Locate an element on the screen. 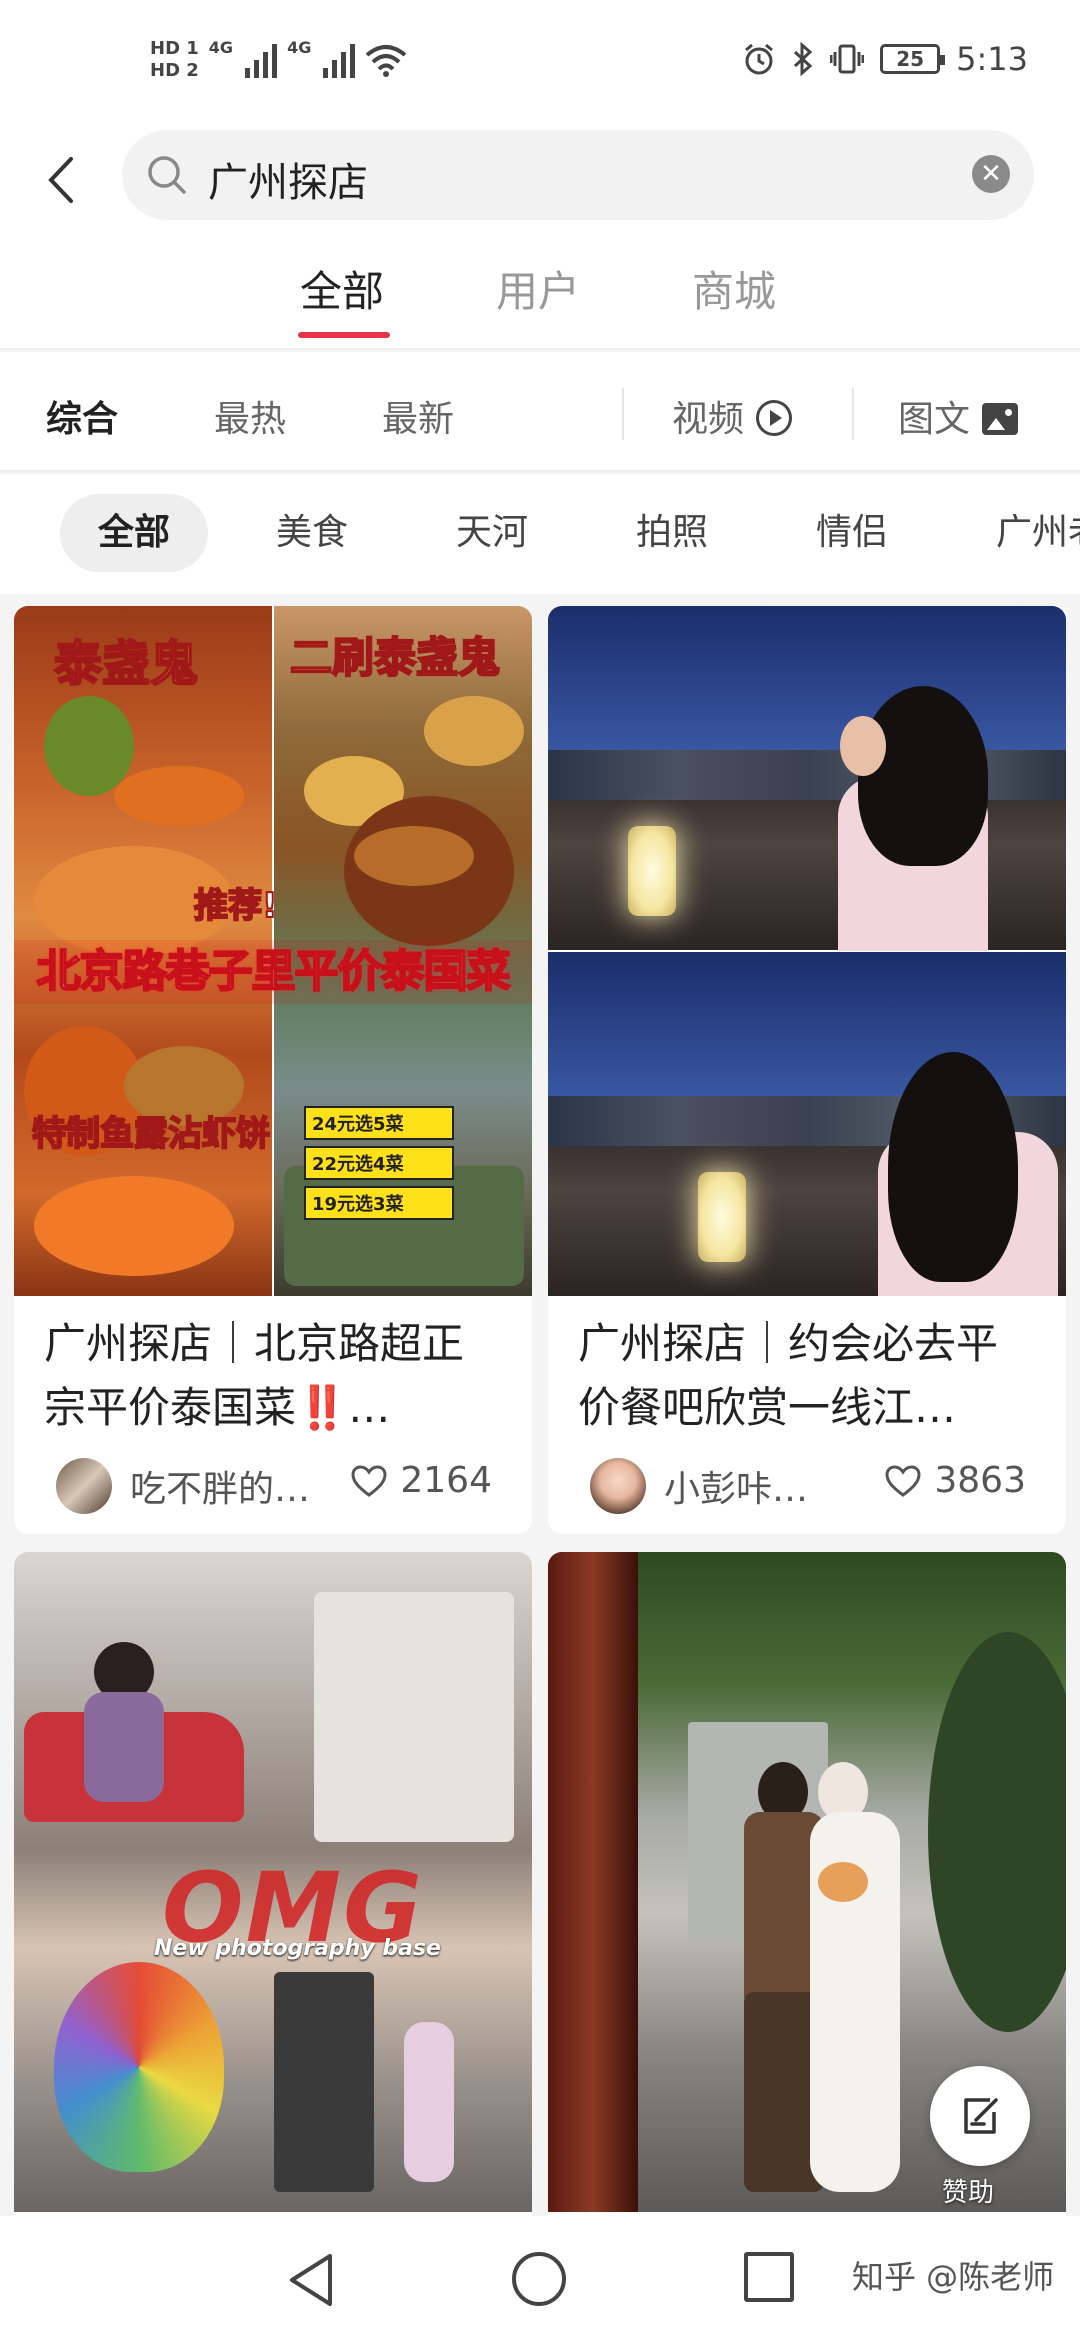 This screenshot has width=1080, height=2340. card-footer: 吃不胖的… 2164 is located at coordinates (273, 1488).